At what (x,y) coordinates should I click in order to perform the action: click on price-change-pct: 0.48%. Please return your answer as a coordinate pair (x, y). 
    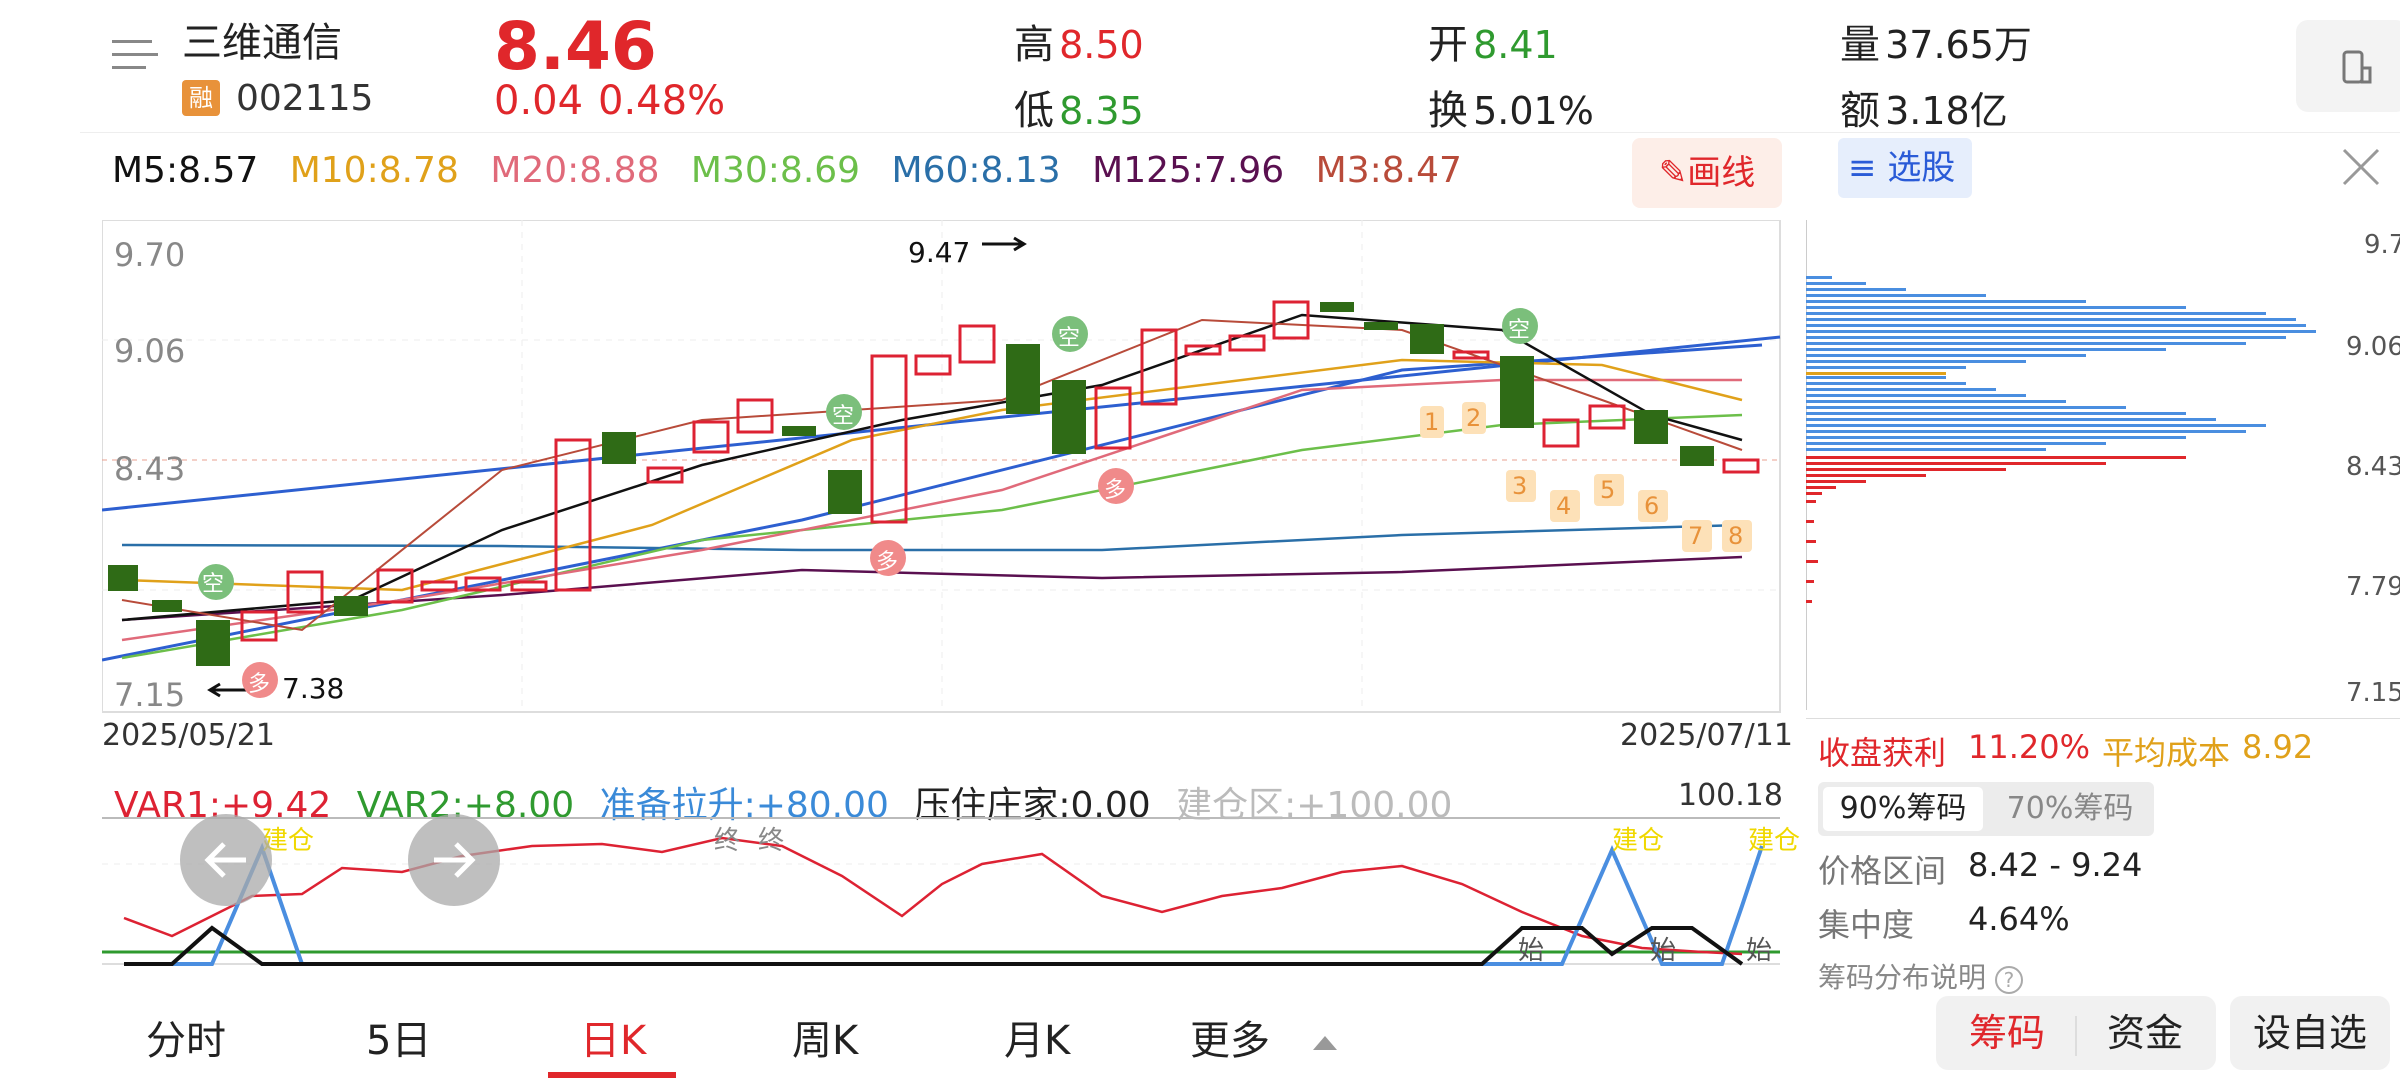
    Looking at the image, I should click on (662, 101).